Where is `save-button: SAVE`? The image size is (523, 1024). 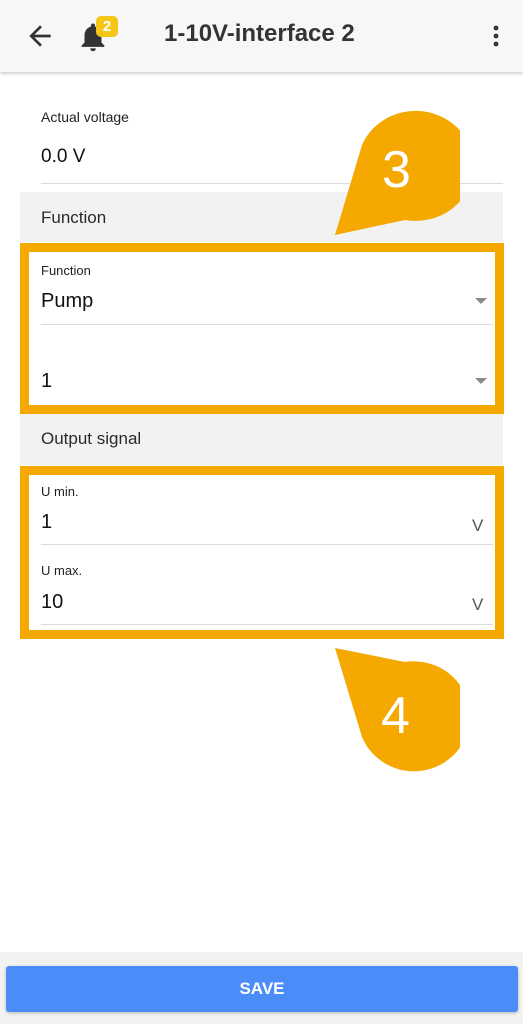
save-button: SAVE is located at coordinates (262, 989).